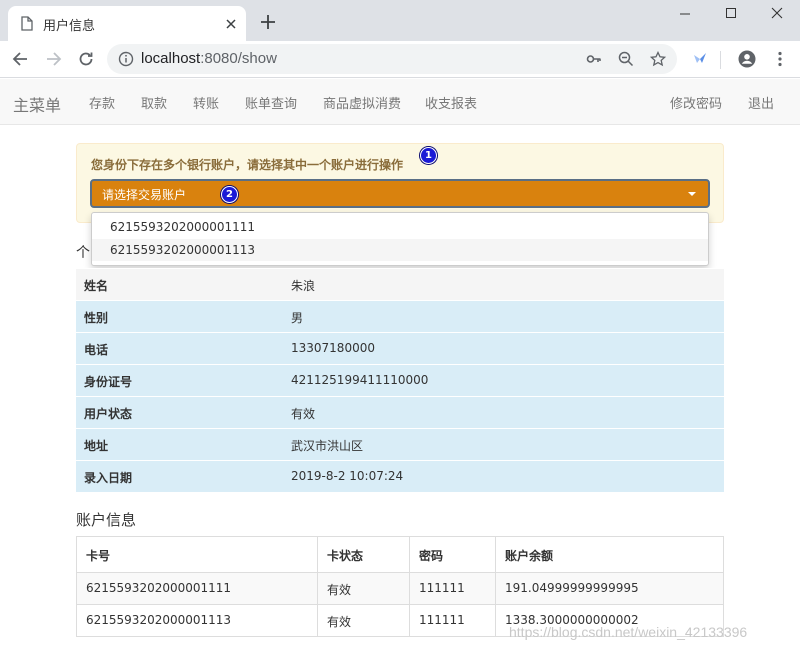 This screenshot has width=800, height=651. What do you see at coordinates (127, 23) in the screenshot?
I see `browser-tab: 用户信息` at bounding box center [127, 23].